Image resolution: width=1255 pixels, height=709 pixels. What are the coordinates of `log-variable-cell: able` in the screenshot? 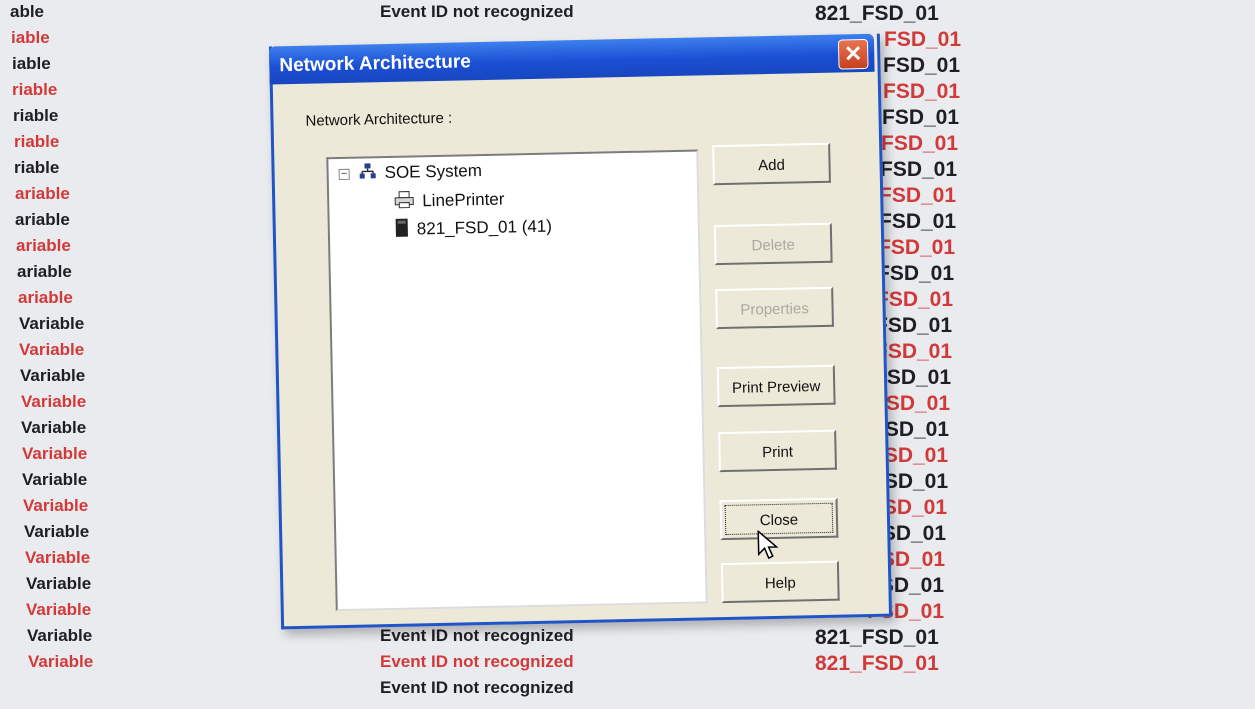 It's located at (27, 11).